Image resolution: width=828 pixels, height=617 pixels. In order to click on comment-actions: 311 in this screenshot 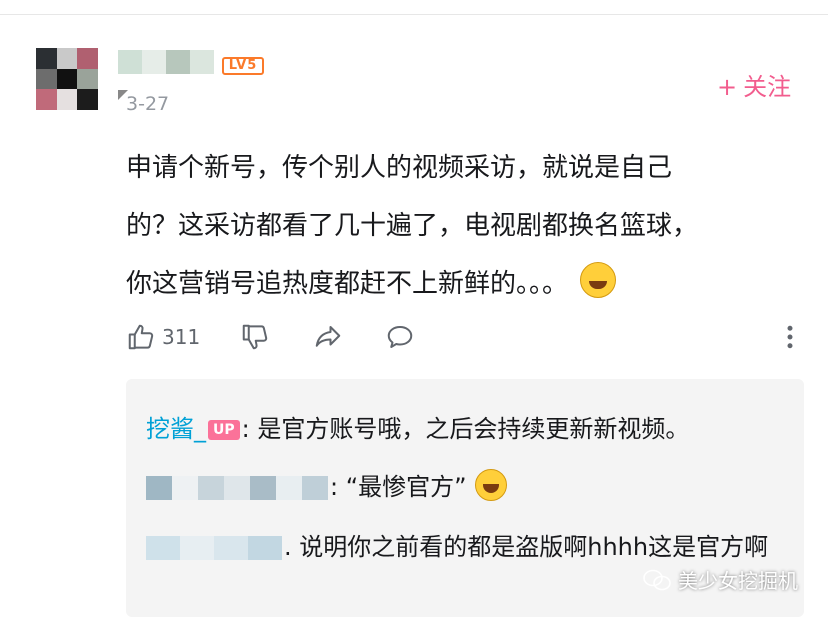, I will do `click(466, 342)`.